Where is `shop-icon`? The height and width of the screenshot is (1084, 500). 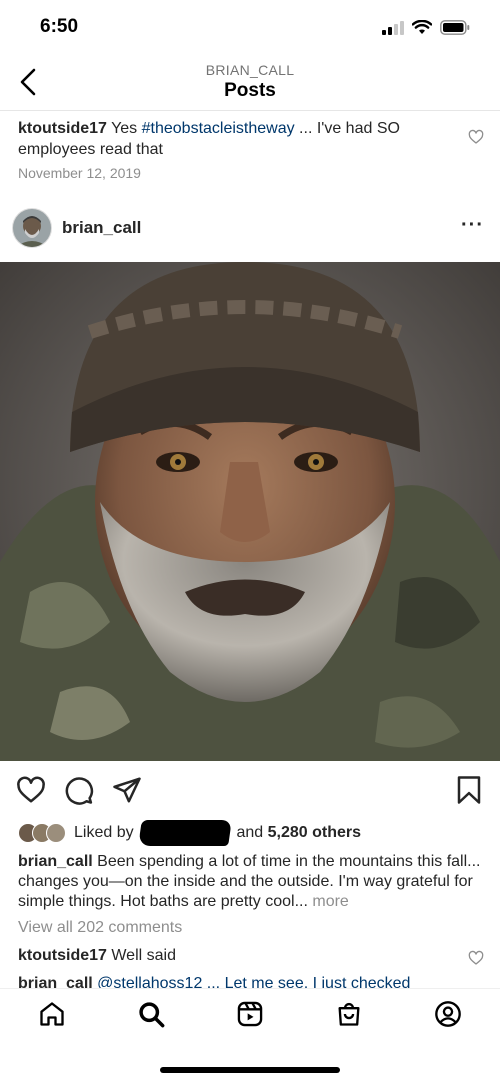
shop-icon is located at coordinates (349, 1014).